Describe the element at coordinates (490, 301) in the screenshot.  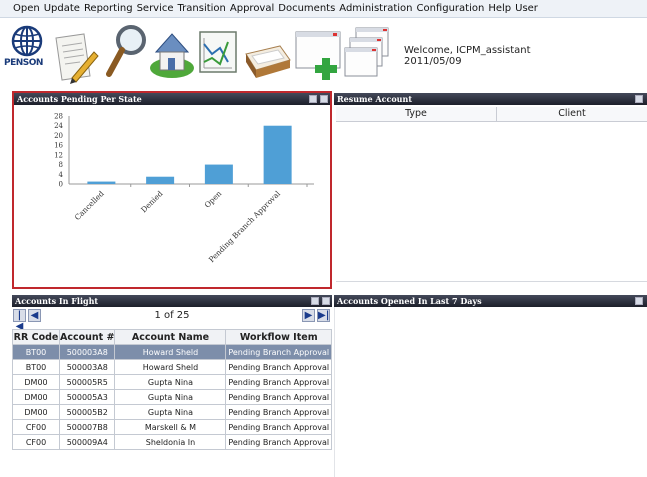
I see `opened-panel-title: Accounts Opened In Last 7 Days` at that location.